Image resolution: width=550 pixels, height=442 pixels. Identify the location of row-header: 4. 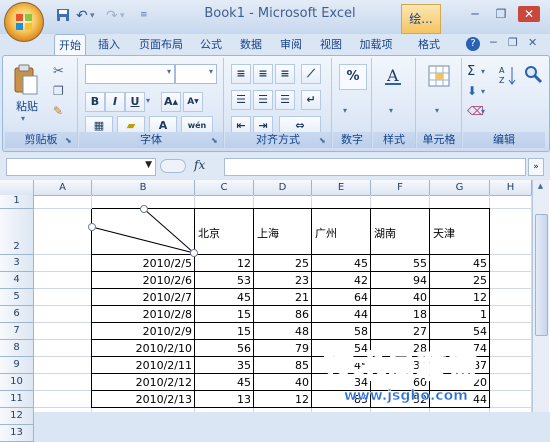
(17, 280).